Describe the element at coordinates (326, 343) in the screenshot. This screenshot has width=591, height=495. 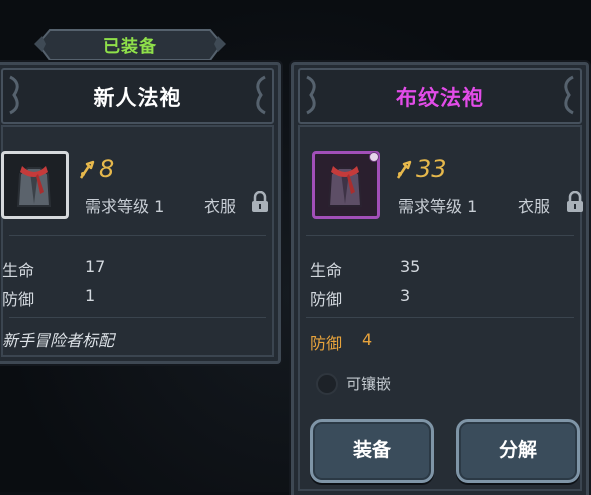
I see `bonus-stat-name: 防御` at that location.